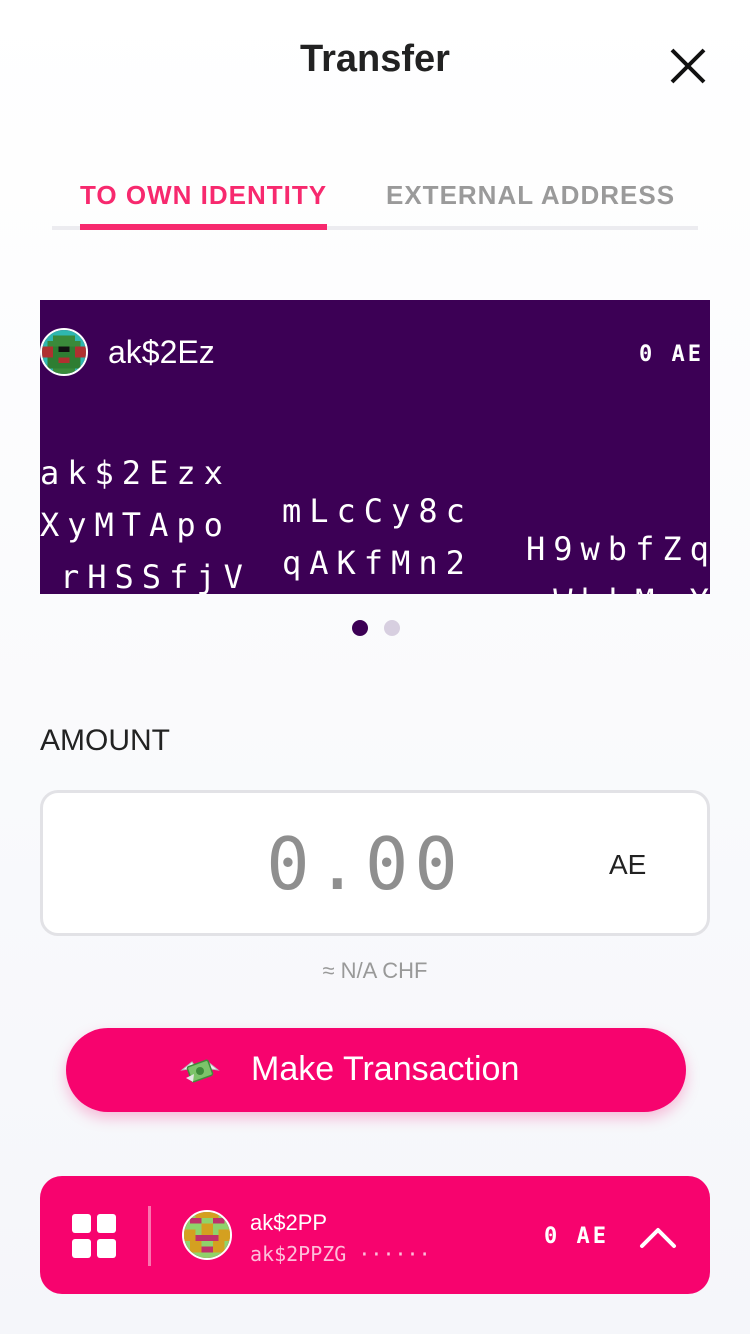  Describe the element at coordinates (375, 206) in the screenshot. I see `tab-bar: TO OWN IDENTITY EXTERNAL ADDRESS` at that location.